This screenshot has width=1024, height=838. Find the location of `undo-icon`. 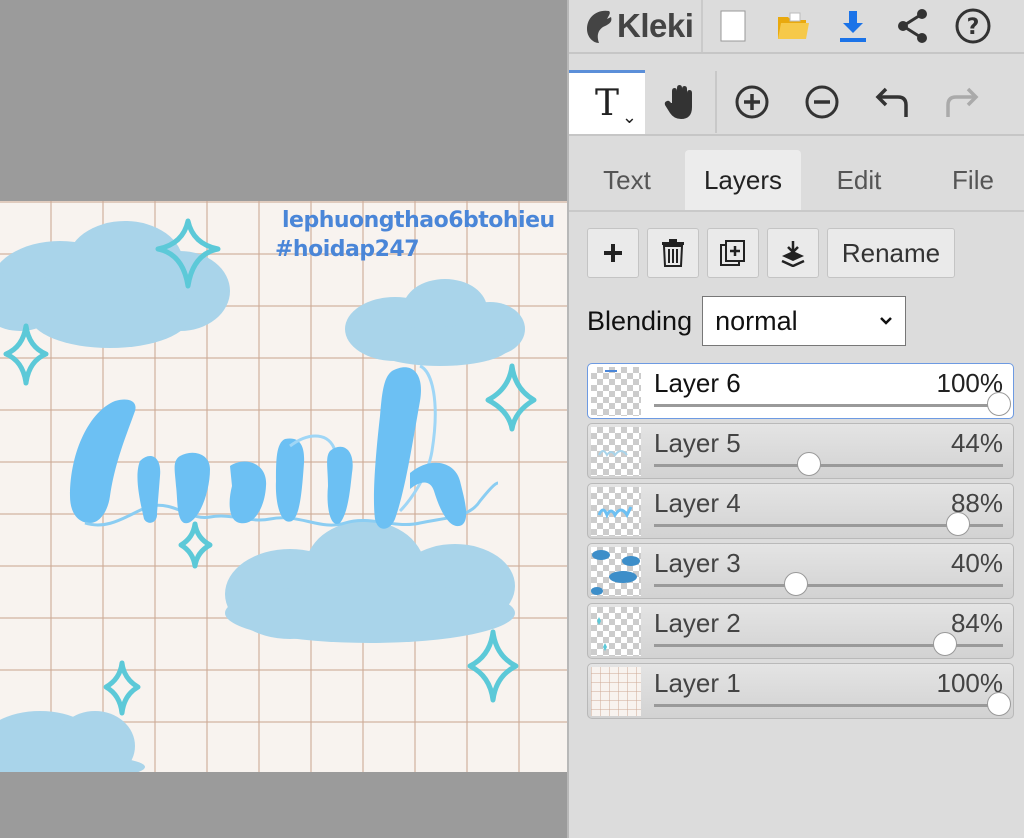

undo-icon is located at coordinates (891, 102).